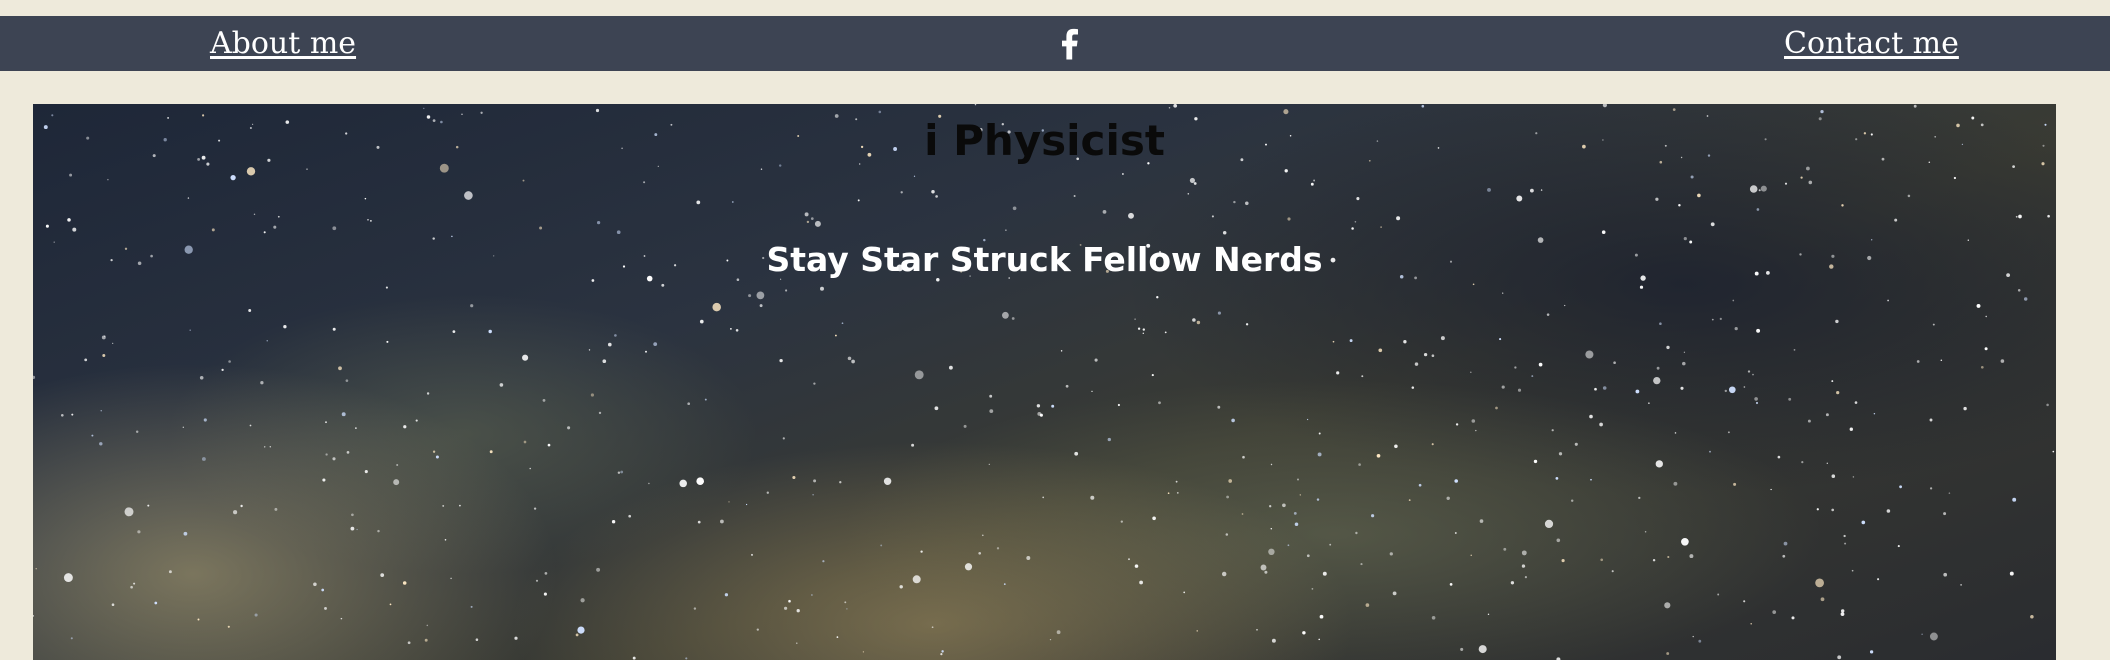 The image size is (2110, 660). What do you see at coordinates (1071, 44) in the screenshot?
I see `facebook-icon` at bounding box center [1071, 44].